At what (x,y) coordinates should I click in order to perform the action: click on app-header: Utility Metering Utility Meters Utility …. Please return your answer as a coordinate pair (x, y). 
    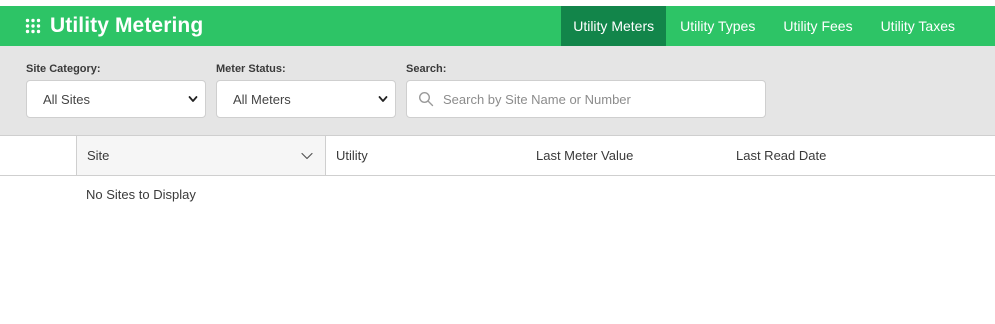
    Looking at the image, I should click on (497, 26).